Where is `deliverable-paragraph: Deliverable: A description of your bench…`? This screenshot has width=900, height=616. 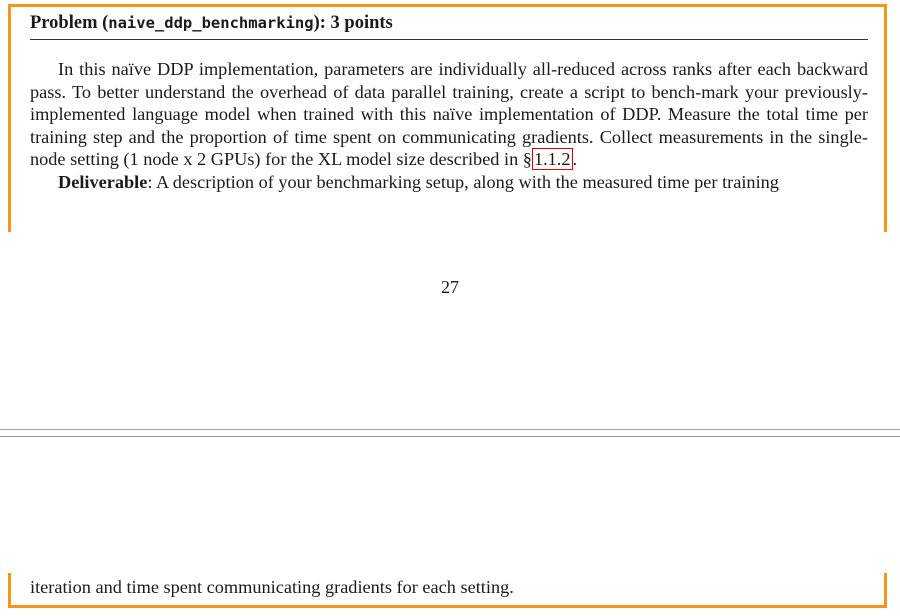 deliverable-paragraph: Deliverable: A description of your bench… is located at coordinates (449, 182).